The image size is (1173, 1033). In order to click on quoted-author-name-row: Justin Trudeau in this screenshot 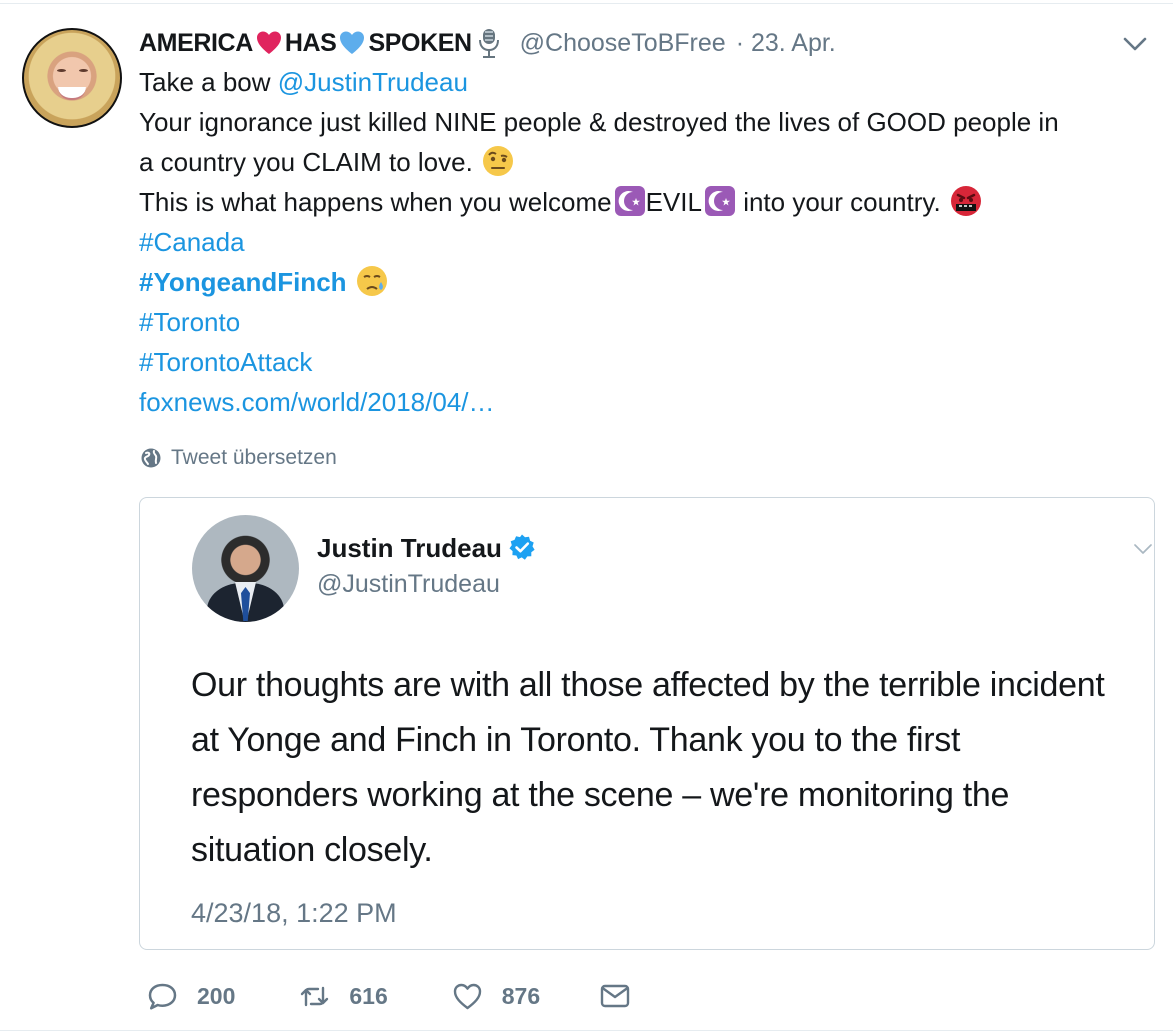, I will do `click(426, 548)`.